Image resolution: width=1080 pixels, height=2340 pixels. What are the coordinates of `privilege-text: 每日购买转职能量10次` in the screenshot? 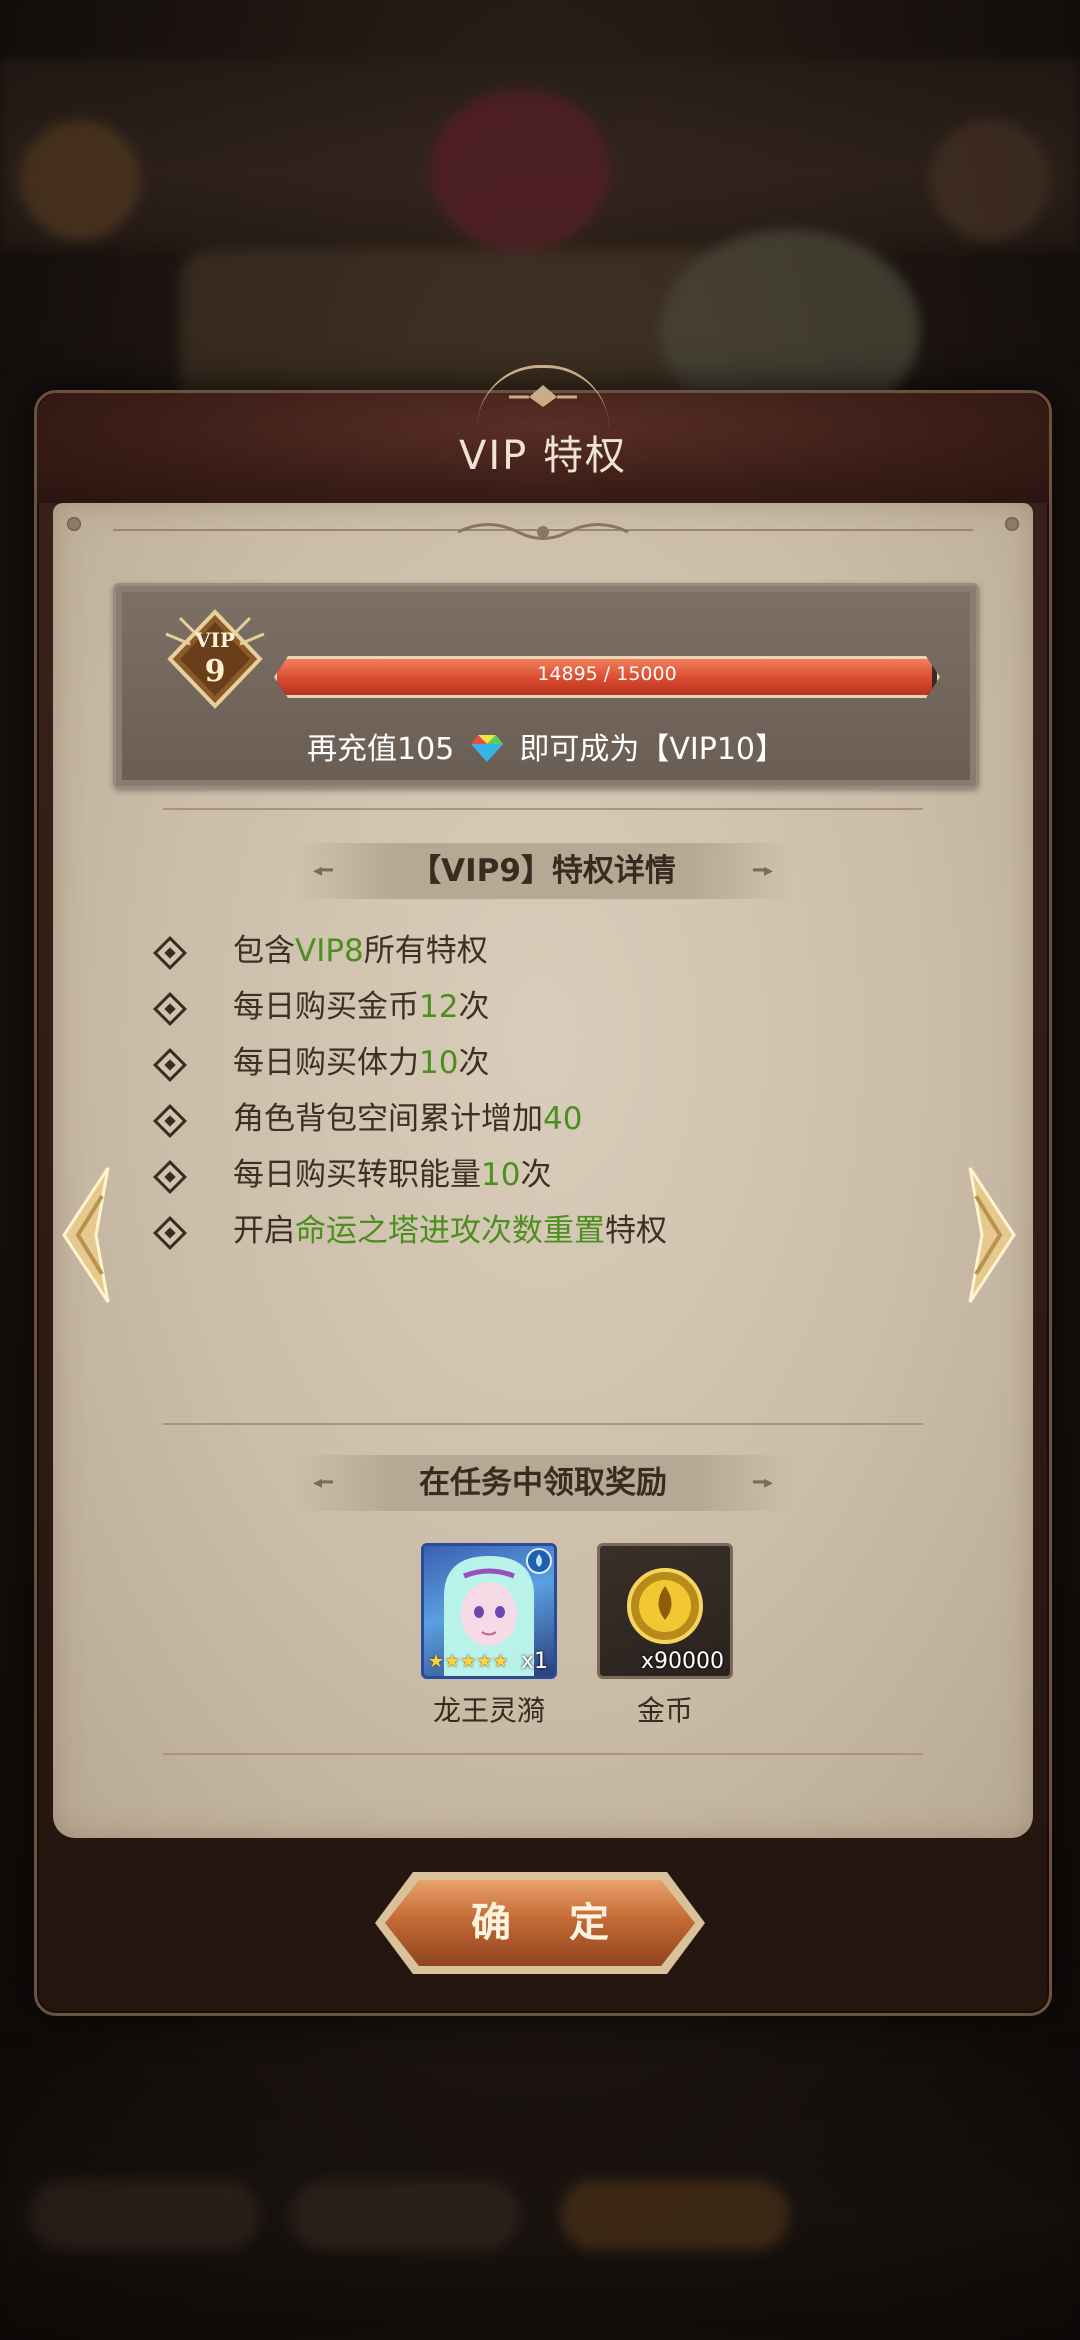 It's located at (392, 1175).